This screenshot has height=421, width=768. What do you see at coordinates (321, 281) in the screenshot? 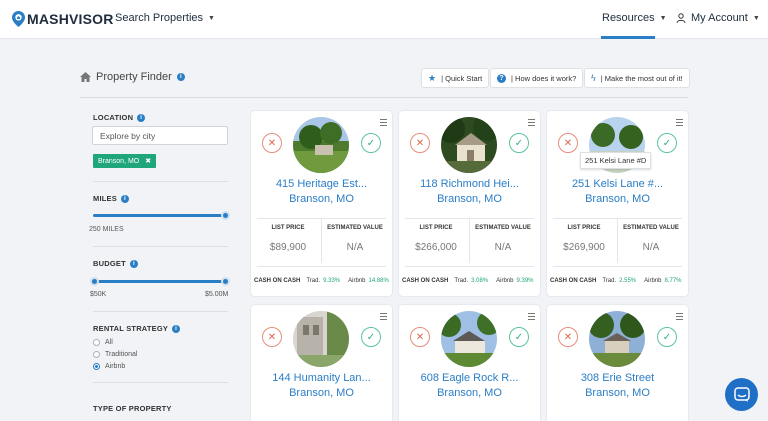
I see `cash-on-cash-row: CASH ON CASH Trad. 9.33% Airbnb 14.88%` at bounding box center [321, 281].